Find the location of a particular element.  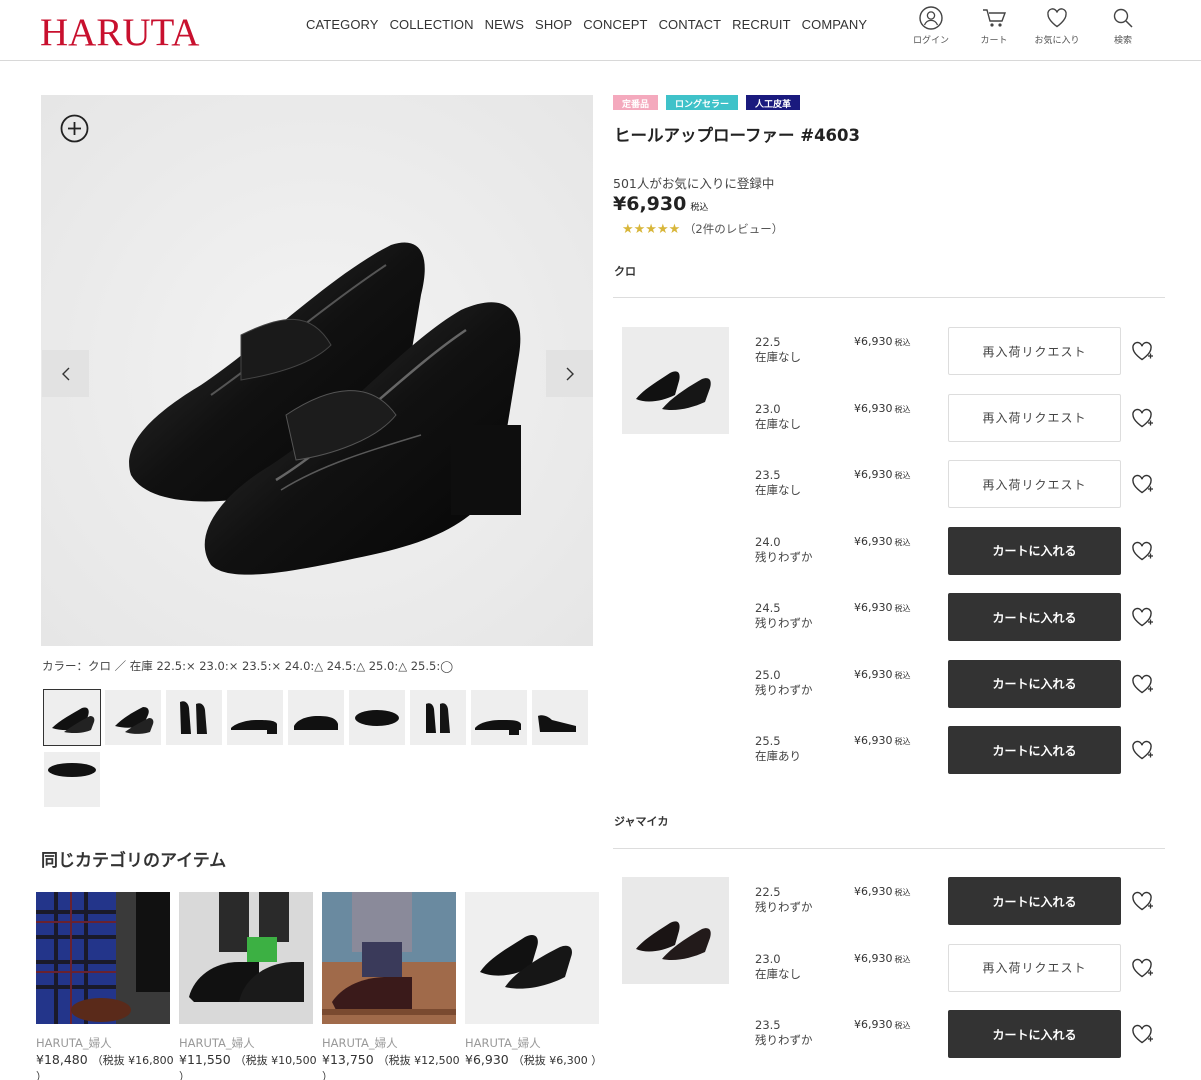

size-row: 23.5 在庫なし ¥6,930 税込 再入荷リクエスト is located at coordinates (965, 484).